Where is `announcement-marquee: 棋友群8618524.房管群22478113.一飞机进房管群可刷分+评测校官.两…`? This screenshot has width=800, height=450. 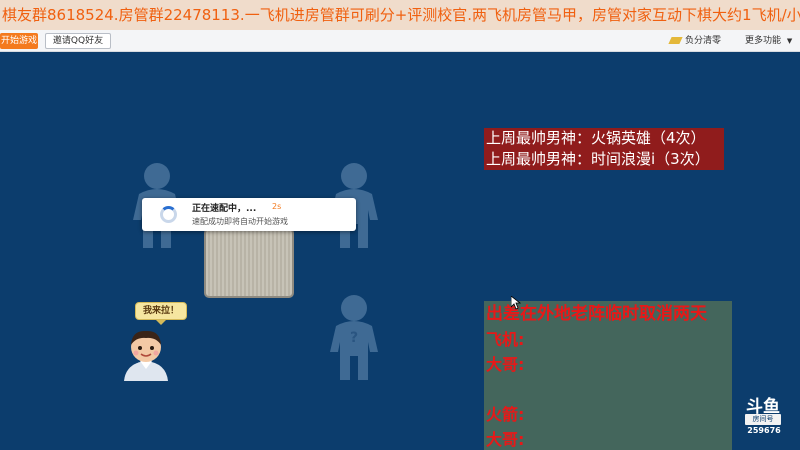 announcement-marquee: 棋友群8618524.房管群22478113.一飞机进房管群可刷分+评测校官.两… is located at coordinates (400, 15).